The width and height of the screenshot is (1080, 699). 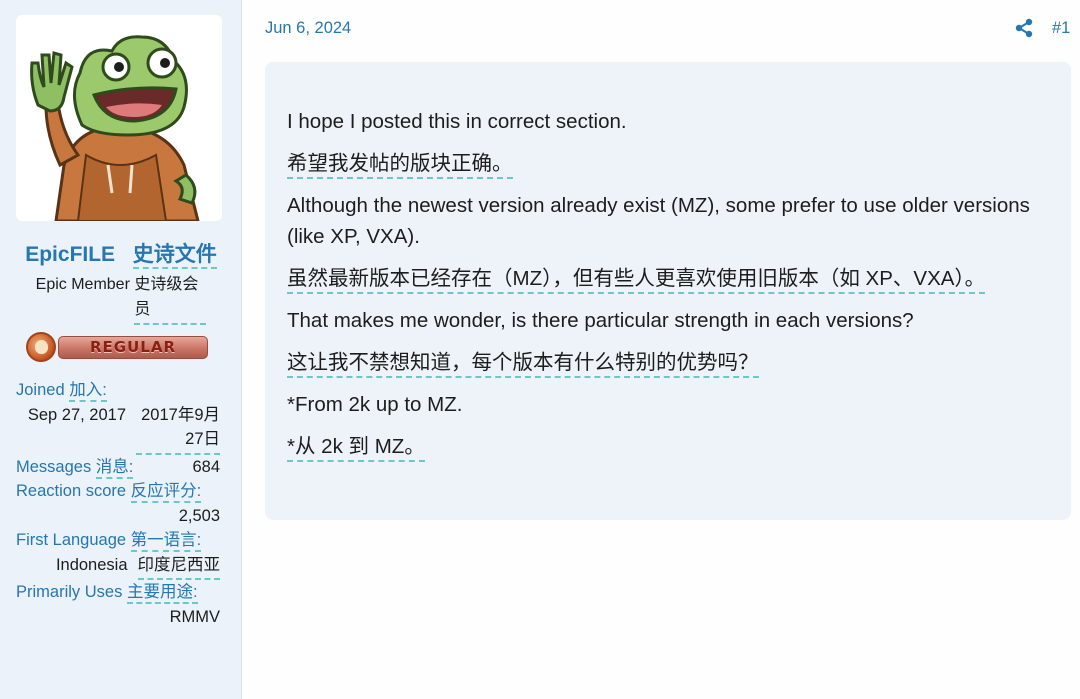 I want to click on stat-label: Joined, so click(x=40, y=390).